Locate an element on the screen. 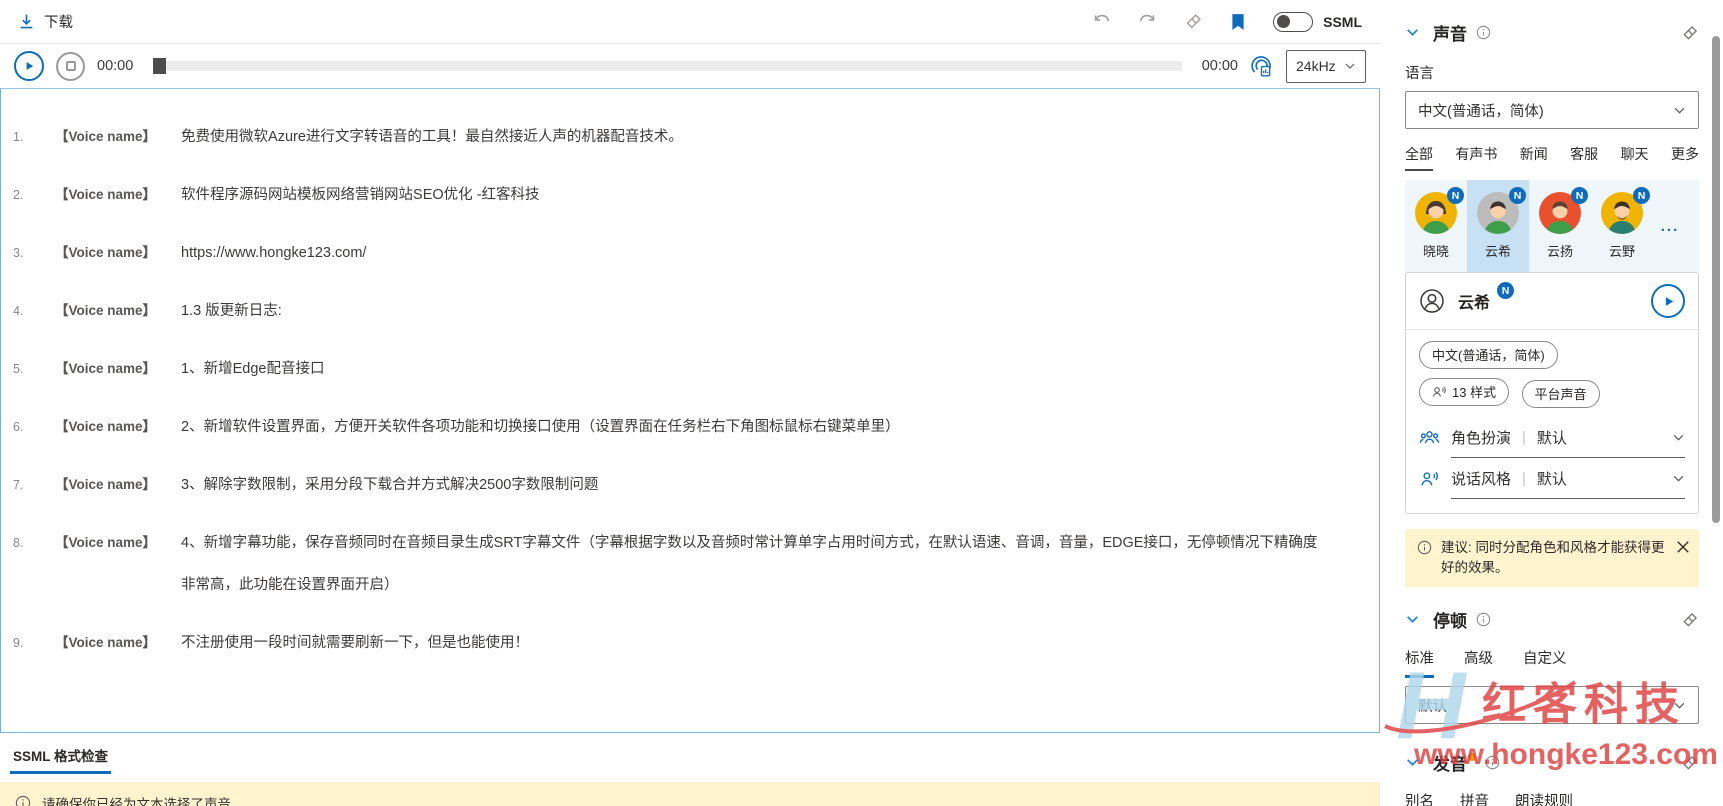 Image resolution: width=1723 pixels, height=806 pixels. play-button is located at coordinates (29, 66).